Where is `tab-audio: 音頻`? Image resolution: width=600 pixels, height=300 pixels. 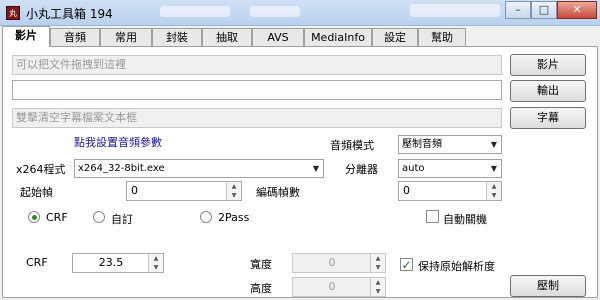
tab-audio: 音頻 is located at coordinates (75, 37).